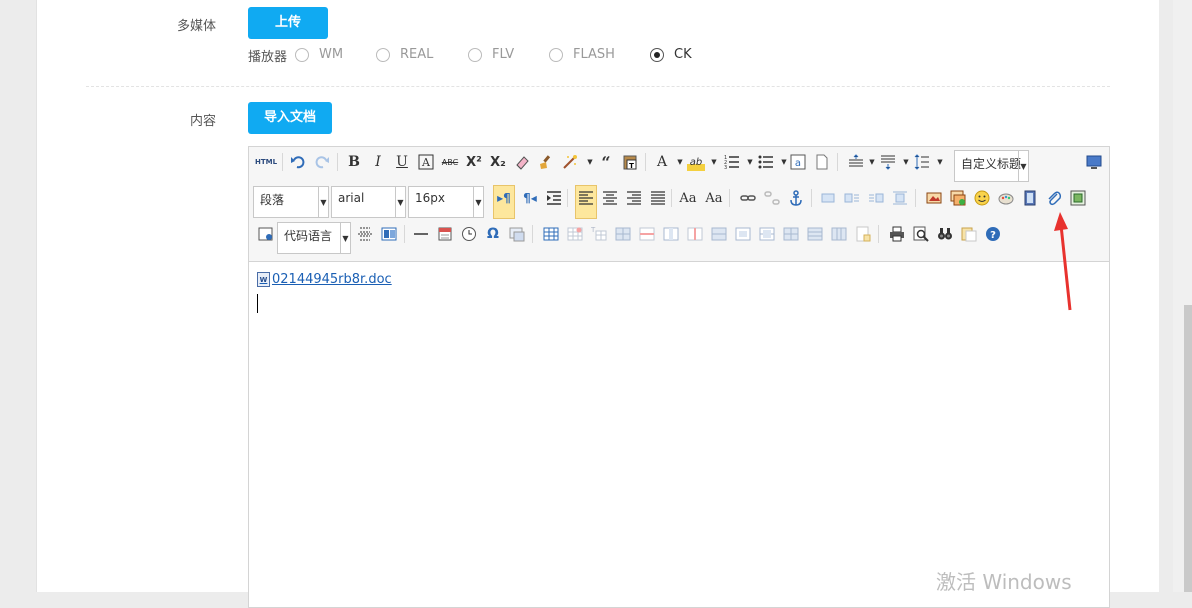 This screenshot has height=608, width=1192. I want to click on player-radio-flv: FLV, so click(491, 54).